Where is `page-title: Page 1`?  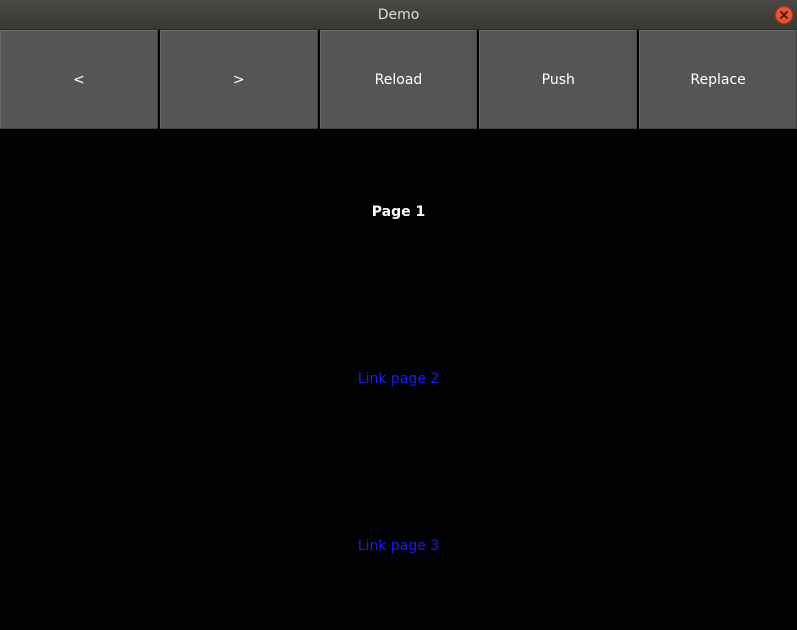
page-title: Page 1 is located at coordinates (398, 212).